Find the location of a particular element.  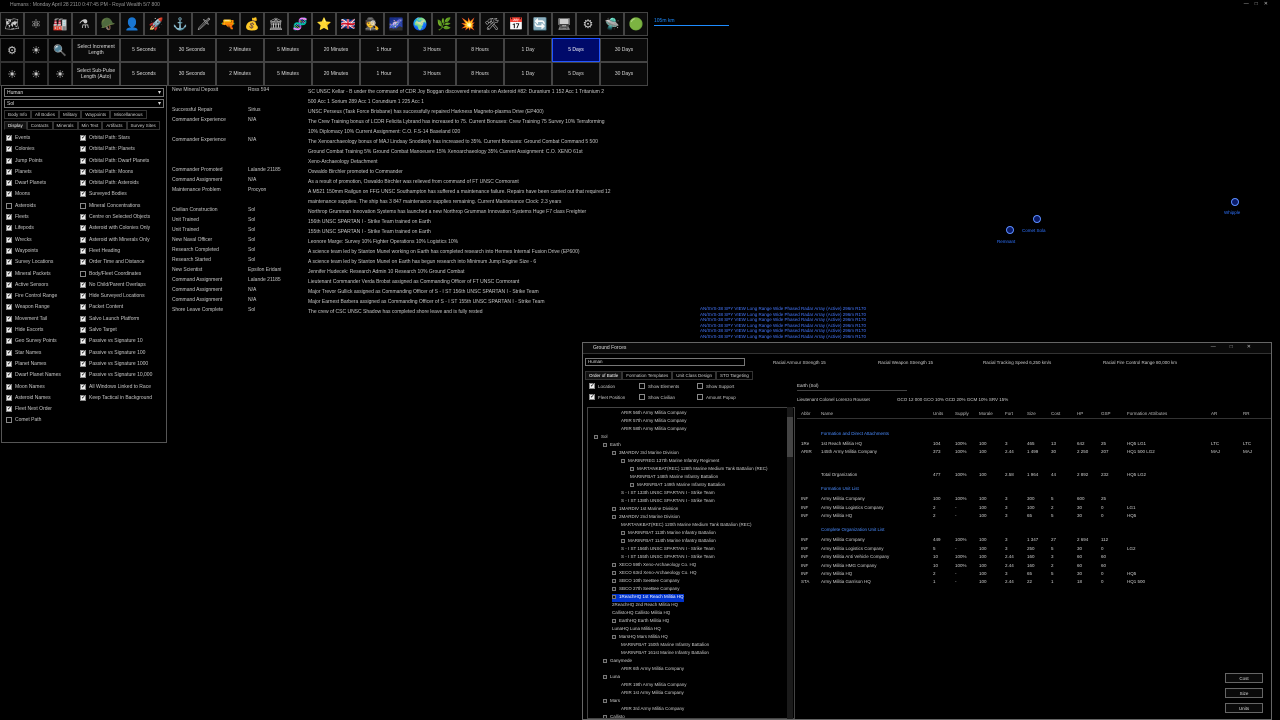

settings-icon: ☀ is located at coordinates (12, 74).